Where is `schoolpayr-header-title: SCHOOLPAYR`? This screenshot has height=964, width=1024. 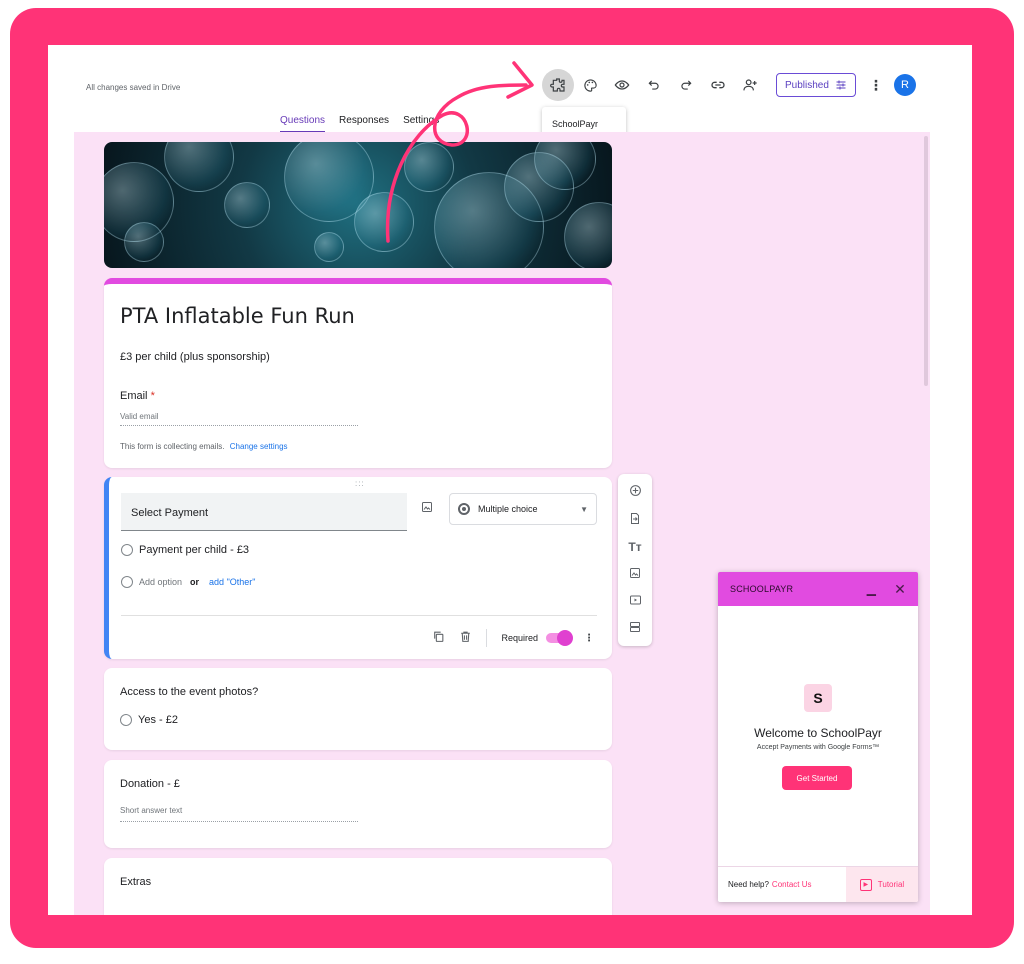 schoolpayr-header-title: SCHOOLPAYR is located at coordinates (762, 589).